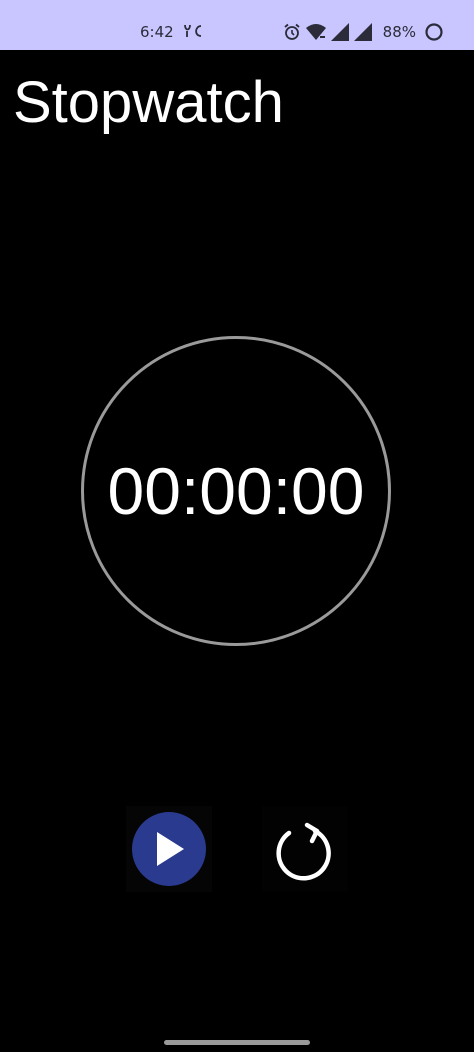 This screenshot has height=1052, width=474. I want to click on battery-icon, so click(434, 32).